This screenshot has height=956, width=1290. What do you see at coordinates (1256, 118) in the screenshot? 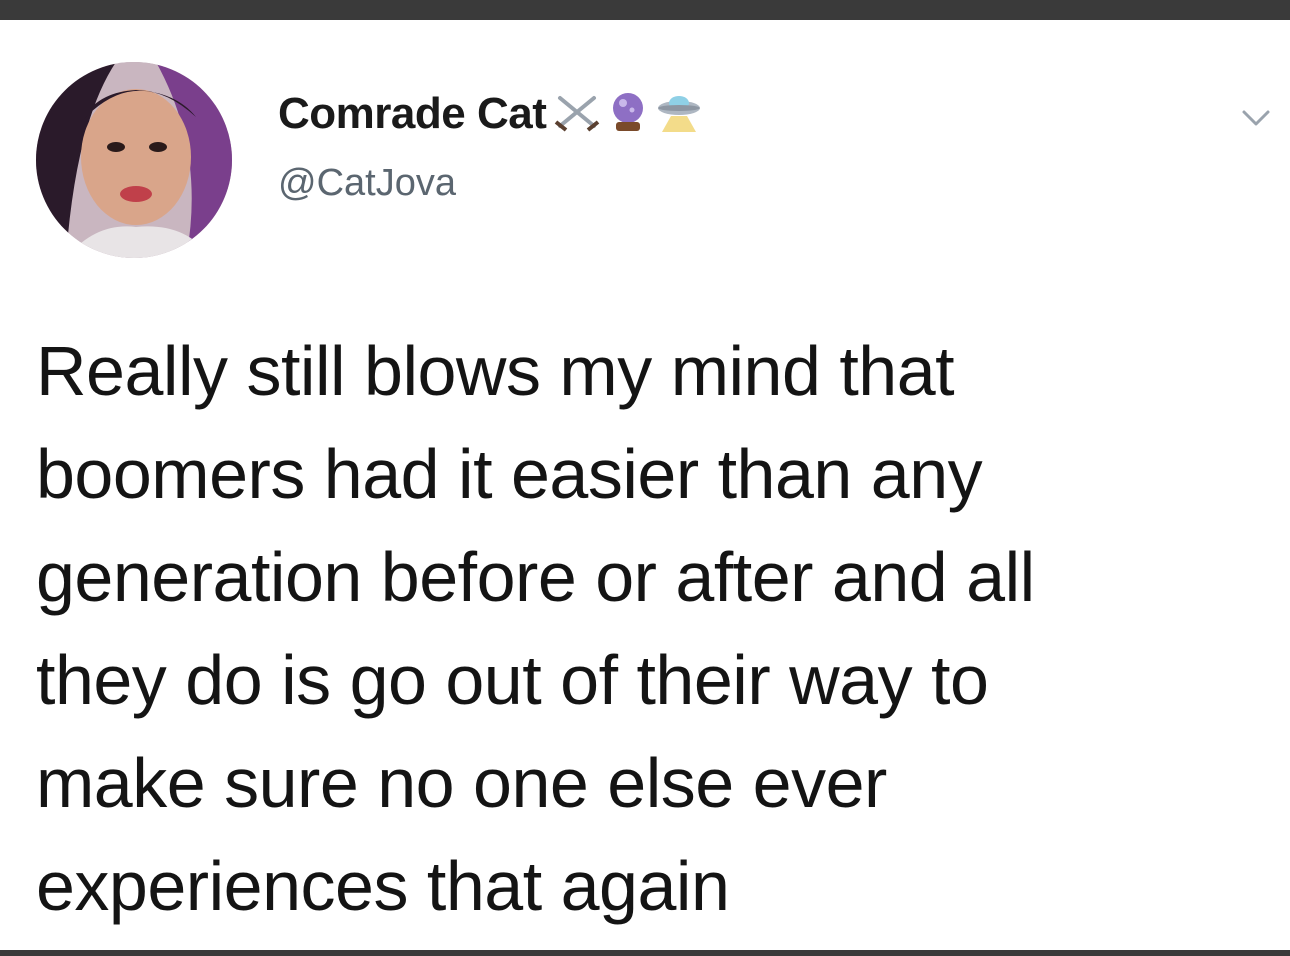
I see `chevron-down-icon` at bounding box center [1256, 118].